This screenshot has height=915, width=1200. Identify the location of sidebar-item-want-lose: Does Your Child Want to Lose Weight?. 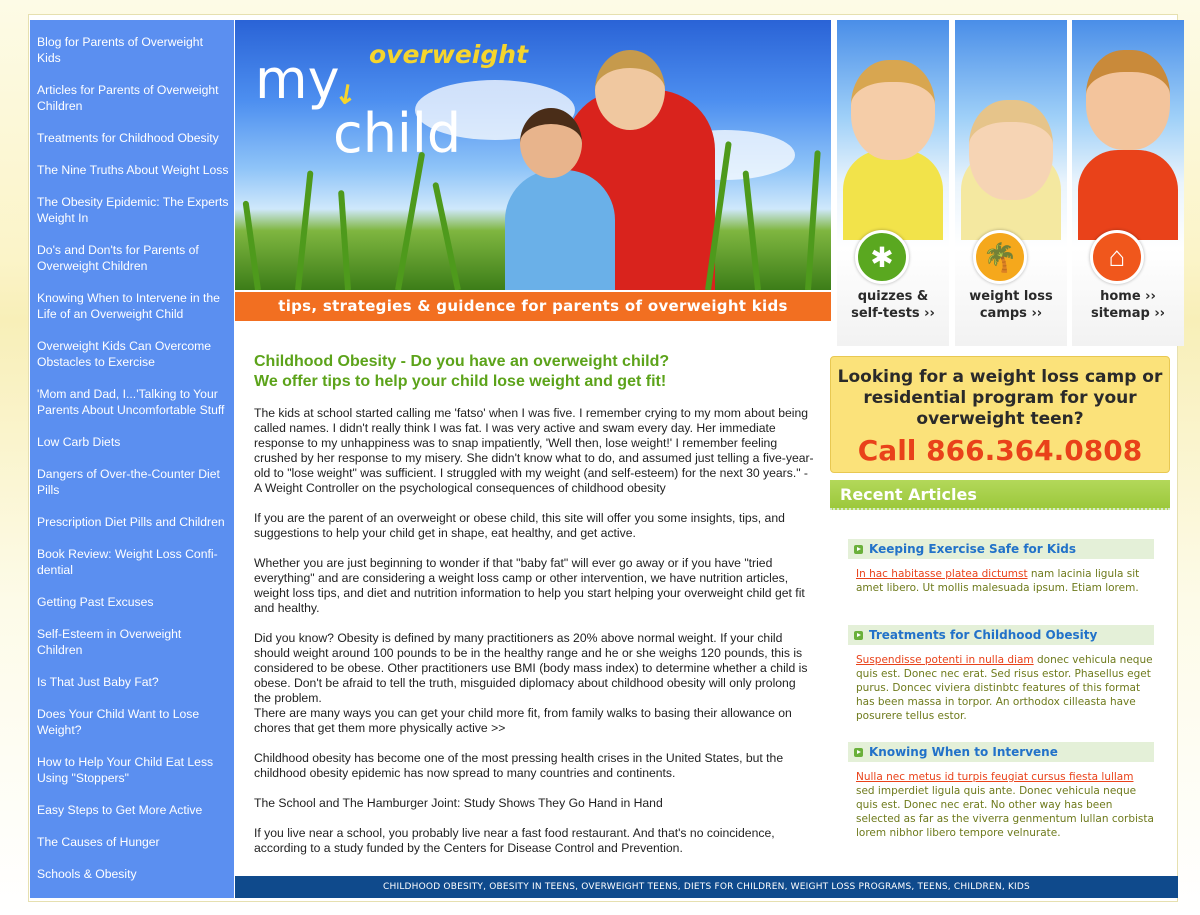
(132, 722).